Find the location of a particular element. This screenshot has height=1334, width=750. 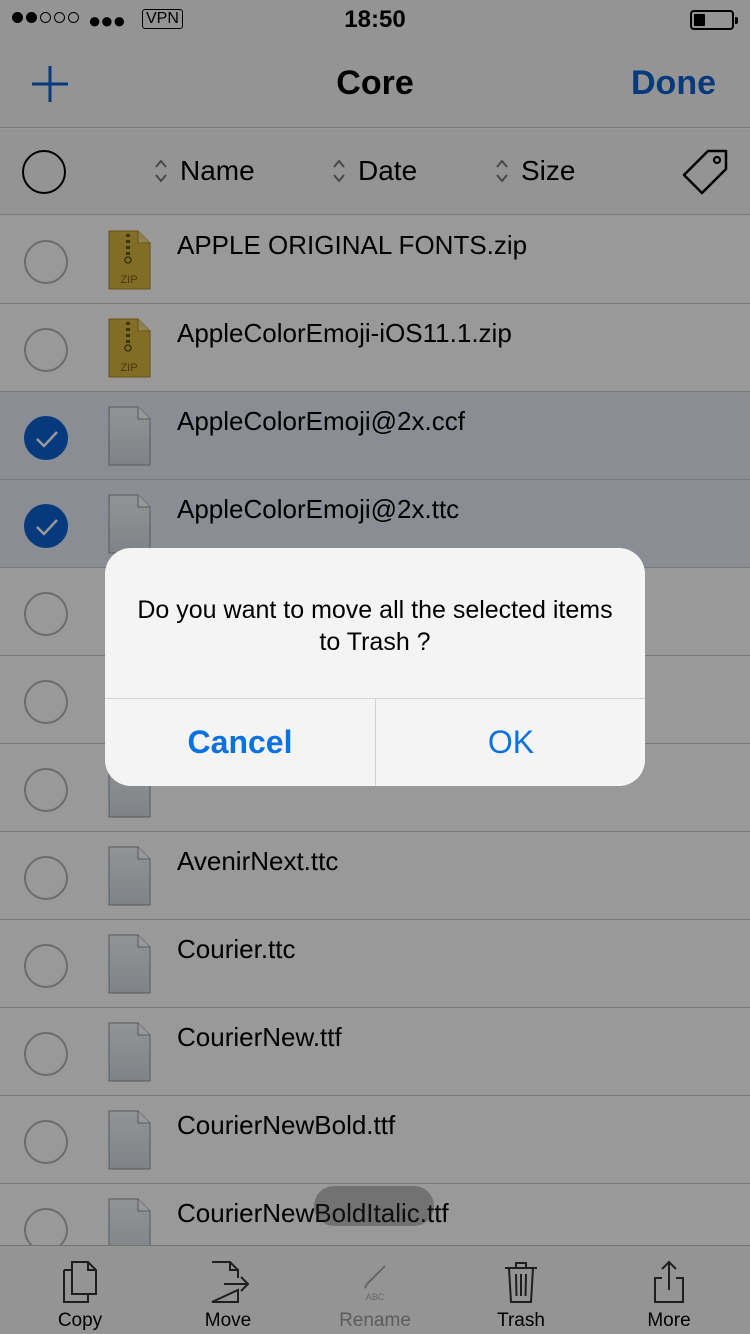

cancel-button: Cancel is located at coordinates (240, 742).